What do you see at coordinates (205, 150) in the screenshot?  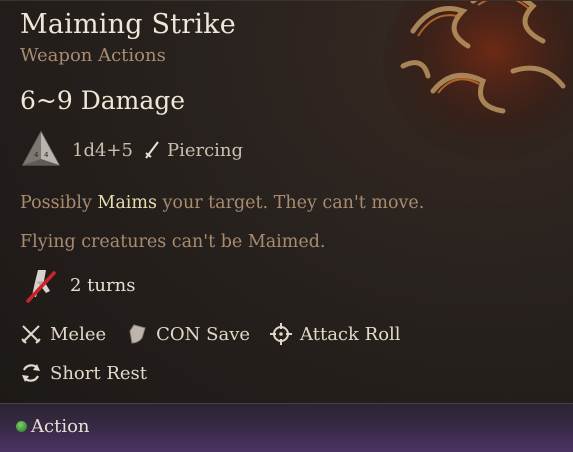 I see `damage-type: Piercing` at bounding box center [205, 150].